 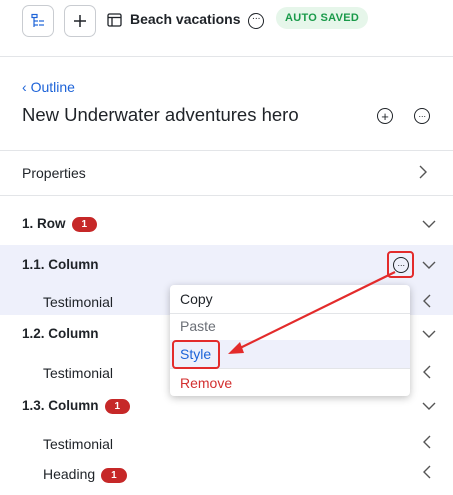 What do you see at coordinates (60, 333) in the screenshot?
I see `tree-column-label: 1.2. Column` at bounding box center [60, 333].